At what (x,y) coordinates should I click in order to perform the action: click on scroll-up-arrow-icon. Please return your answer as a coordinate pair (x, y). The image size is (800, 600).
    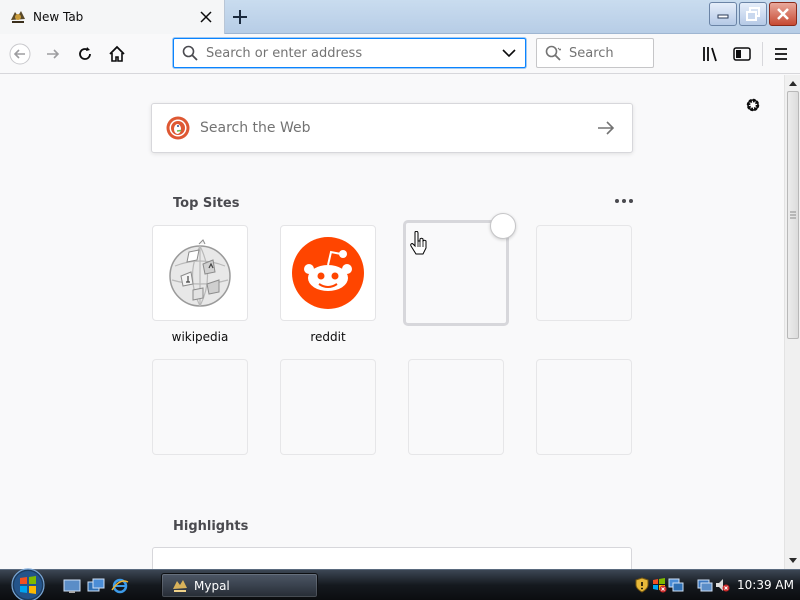
    Looking at the image, I should click on (792, 83).